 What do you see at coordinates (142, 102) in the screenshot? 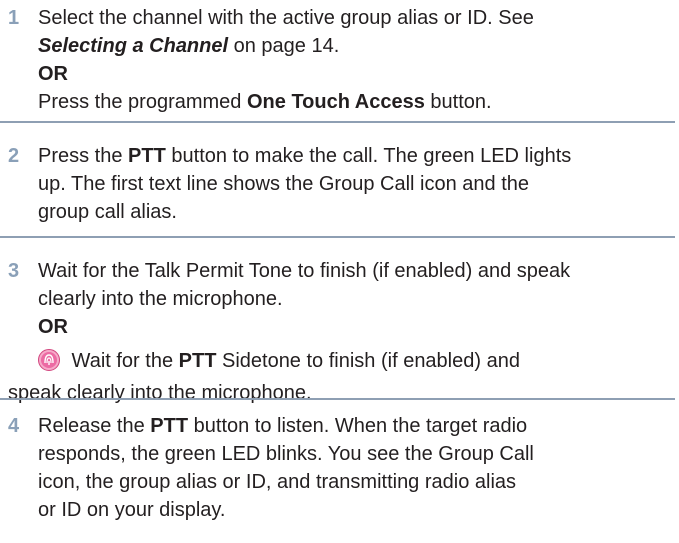
I see `text-fragment: Press the programmed` at bounding box center [142, 102].